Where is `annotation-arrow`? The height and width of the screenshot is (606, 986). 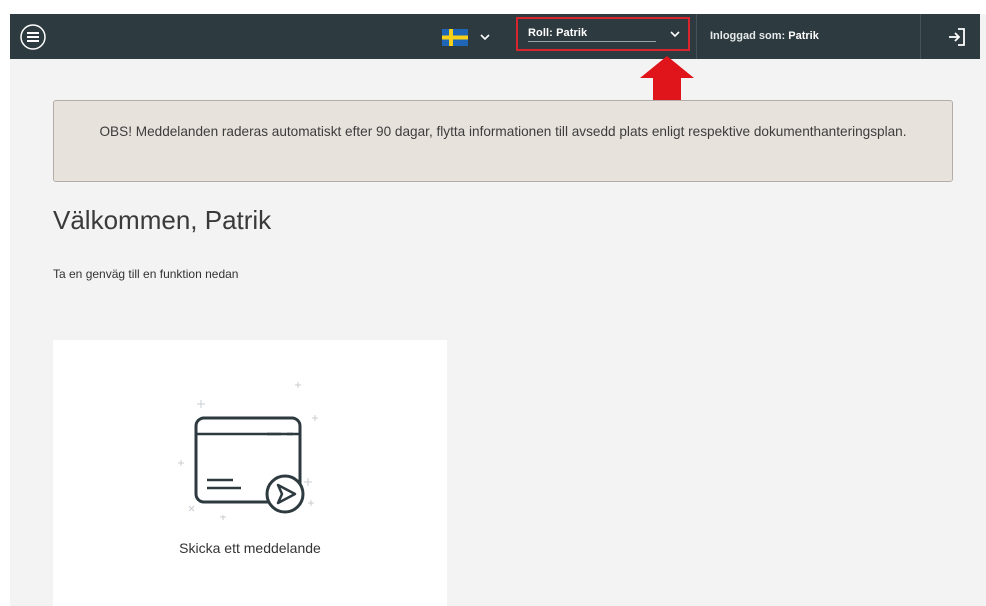 annotation-arrow is located at coordinates (667, 80).